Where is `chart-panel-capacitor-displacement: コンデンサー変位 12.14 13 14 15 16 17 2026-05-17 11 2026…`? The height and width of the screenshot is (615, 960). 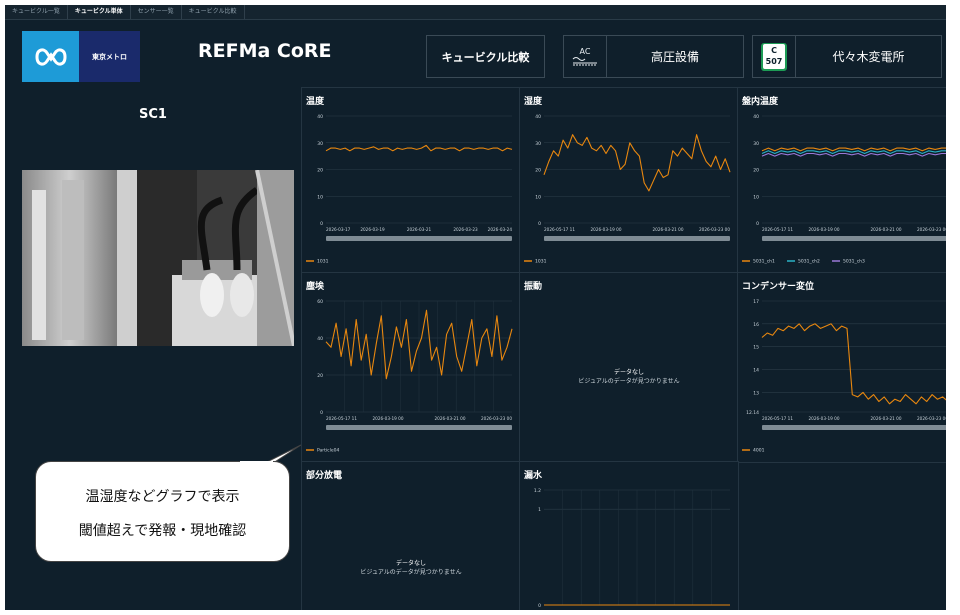
chart-panel-capacitor-displacement: コンデンサー変位 12.14 13 14 15 16 17 2026-05-17 11 2026… is located at coordinates (841, 367).